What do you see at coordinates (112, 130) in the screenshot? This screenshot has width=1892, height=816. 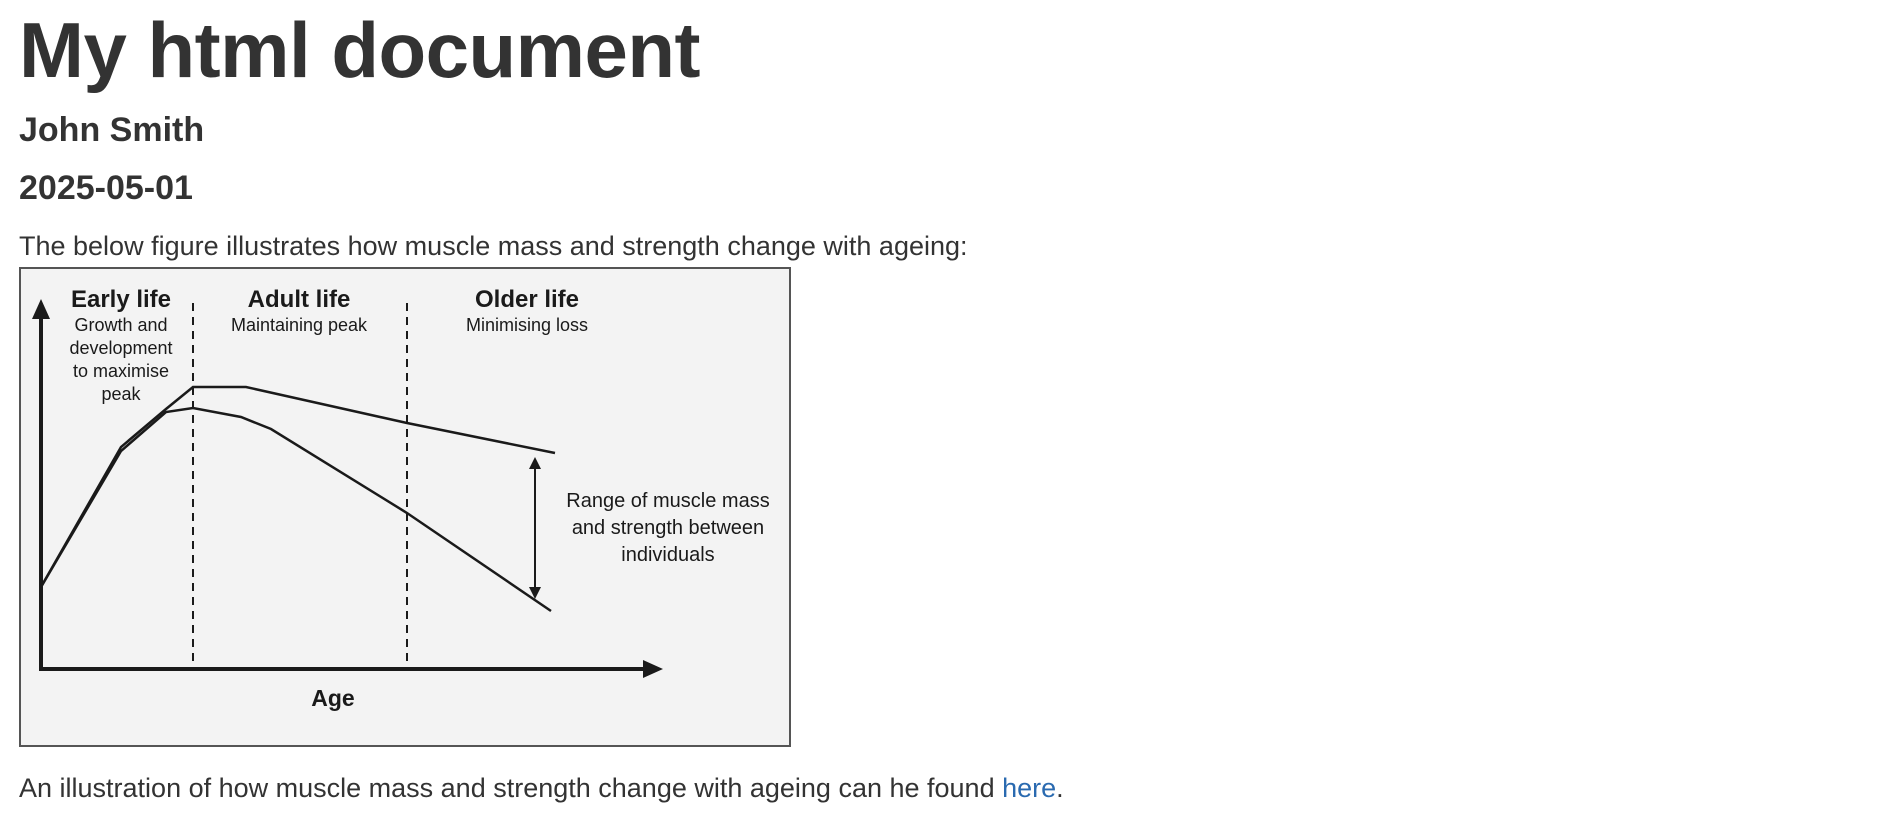 I see `author-name: John Smith` at bounding box center [112, 130].